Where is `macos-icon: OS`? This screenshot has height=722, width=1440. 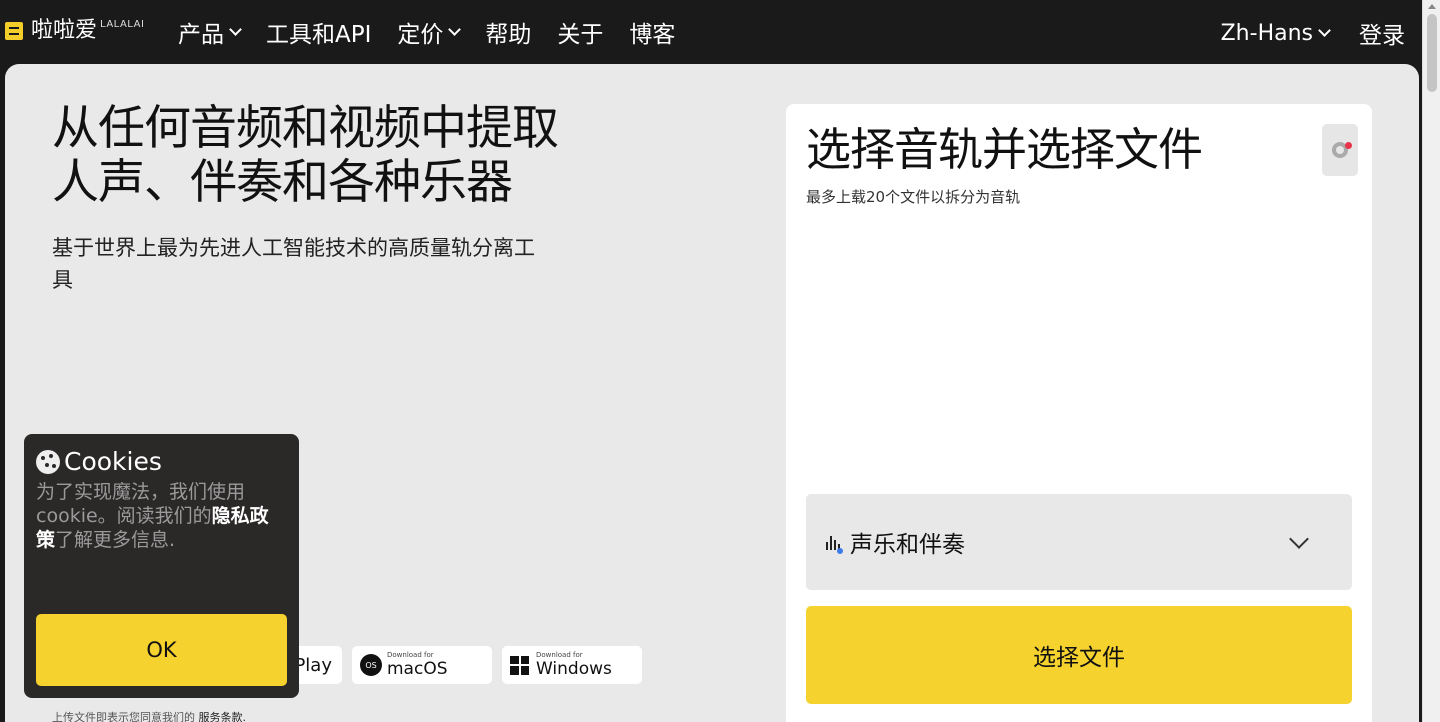
macos-icon: OS is located at coordinates (371, 665).